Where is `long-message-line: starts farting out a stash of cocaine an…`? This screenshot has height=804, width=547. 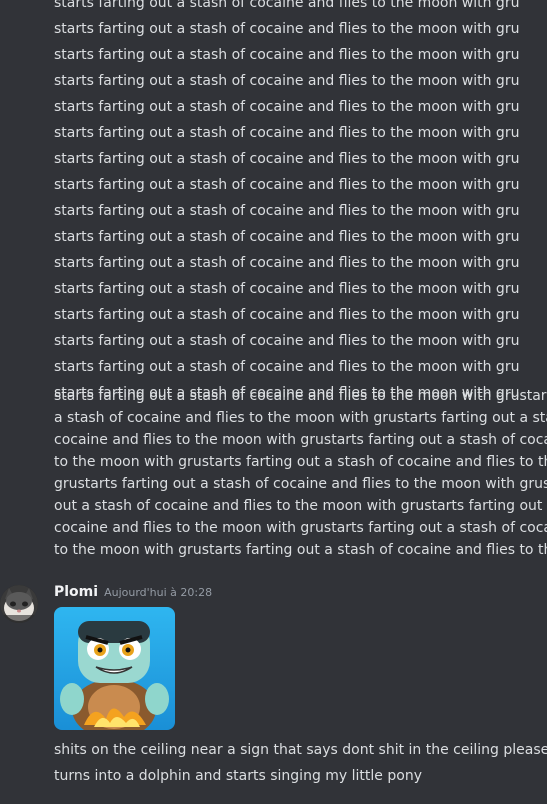 long-message-line: starts farting out a stash of cocaine an… is located at coordinates (300, 396).